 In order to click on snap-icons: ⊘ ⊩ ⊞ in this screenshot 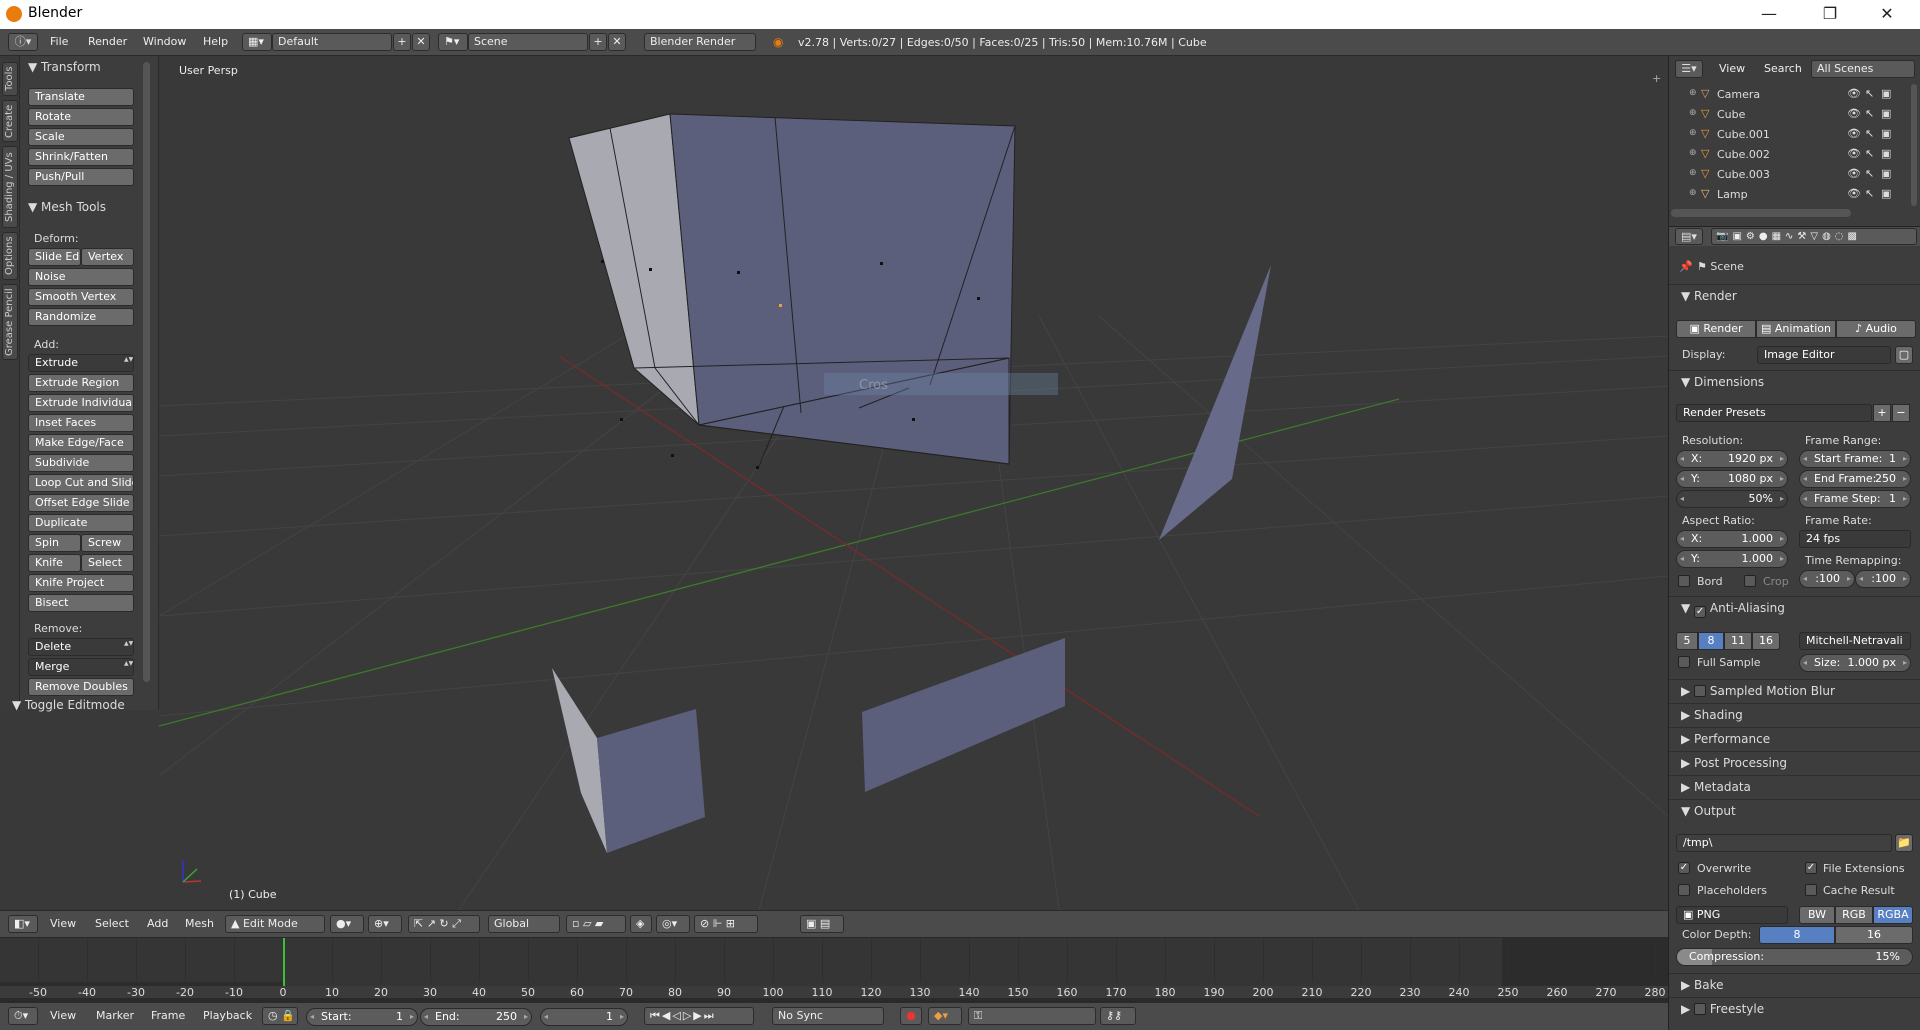, I will do `click(726, 924)`.